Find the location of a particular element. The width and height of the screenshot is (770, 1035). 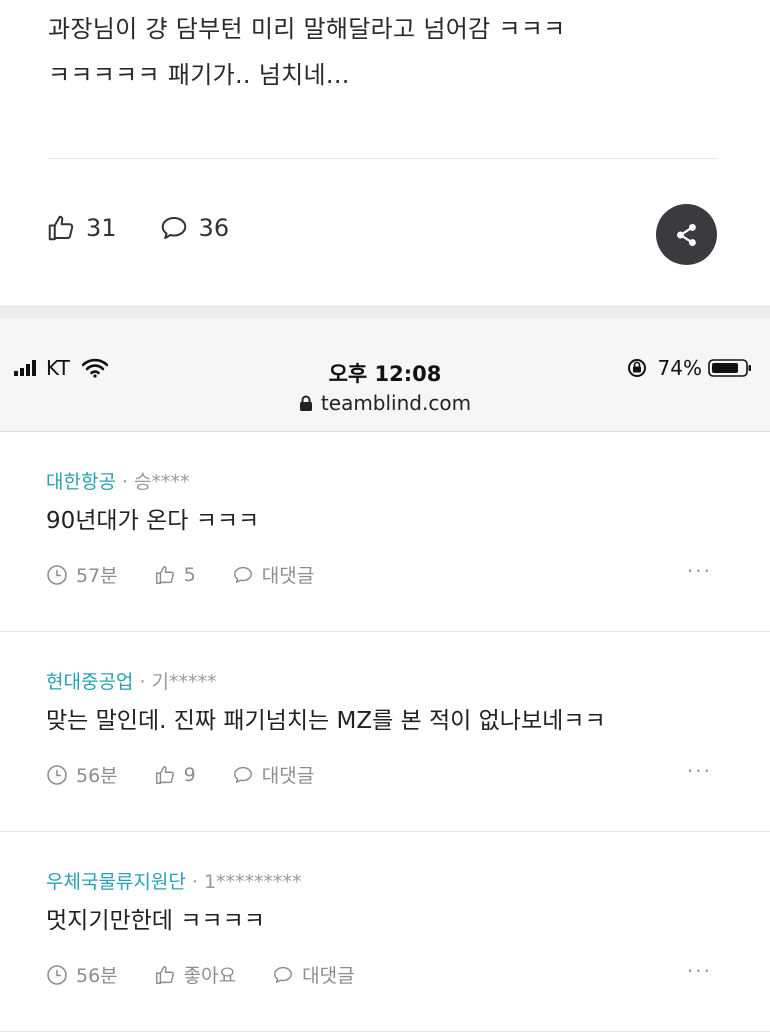

masked-user: · 기***** is located at coordinates (175, 682).